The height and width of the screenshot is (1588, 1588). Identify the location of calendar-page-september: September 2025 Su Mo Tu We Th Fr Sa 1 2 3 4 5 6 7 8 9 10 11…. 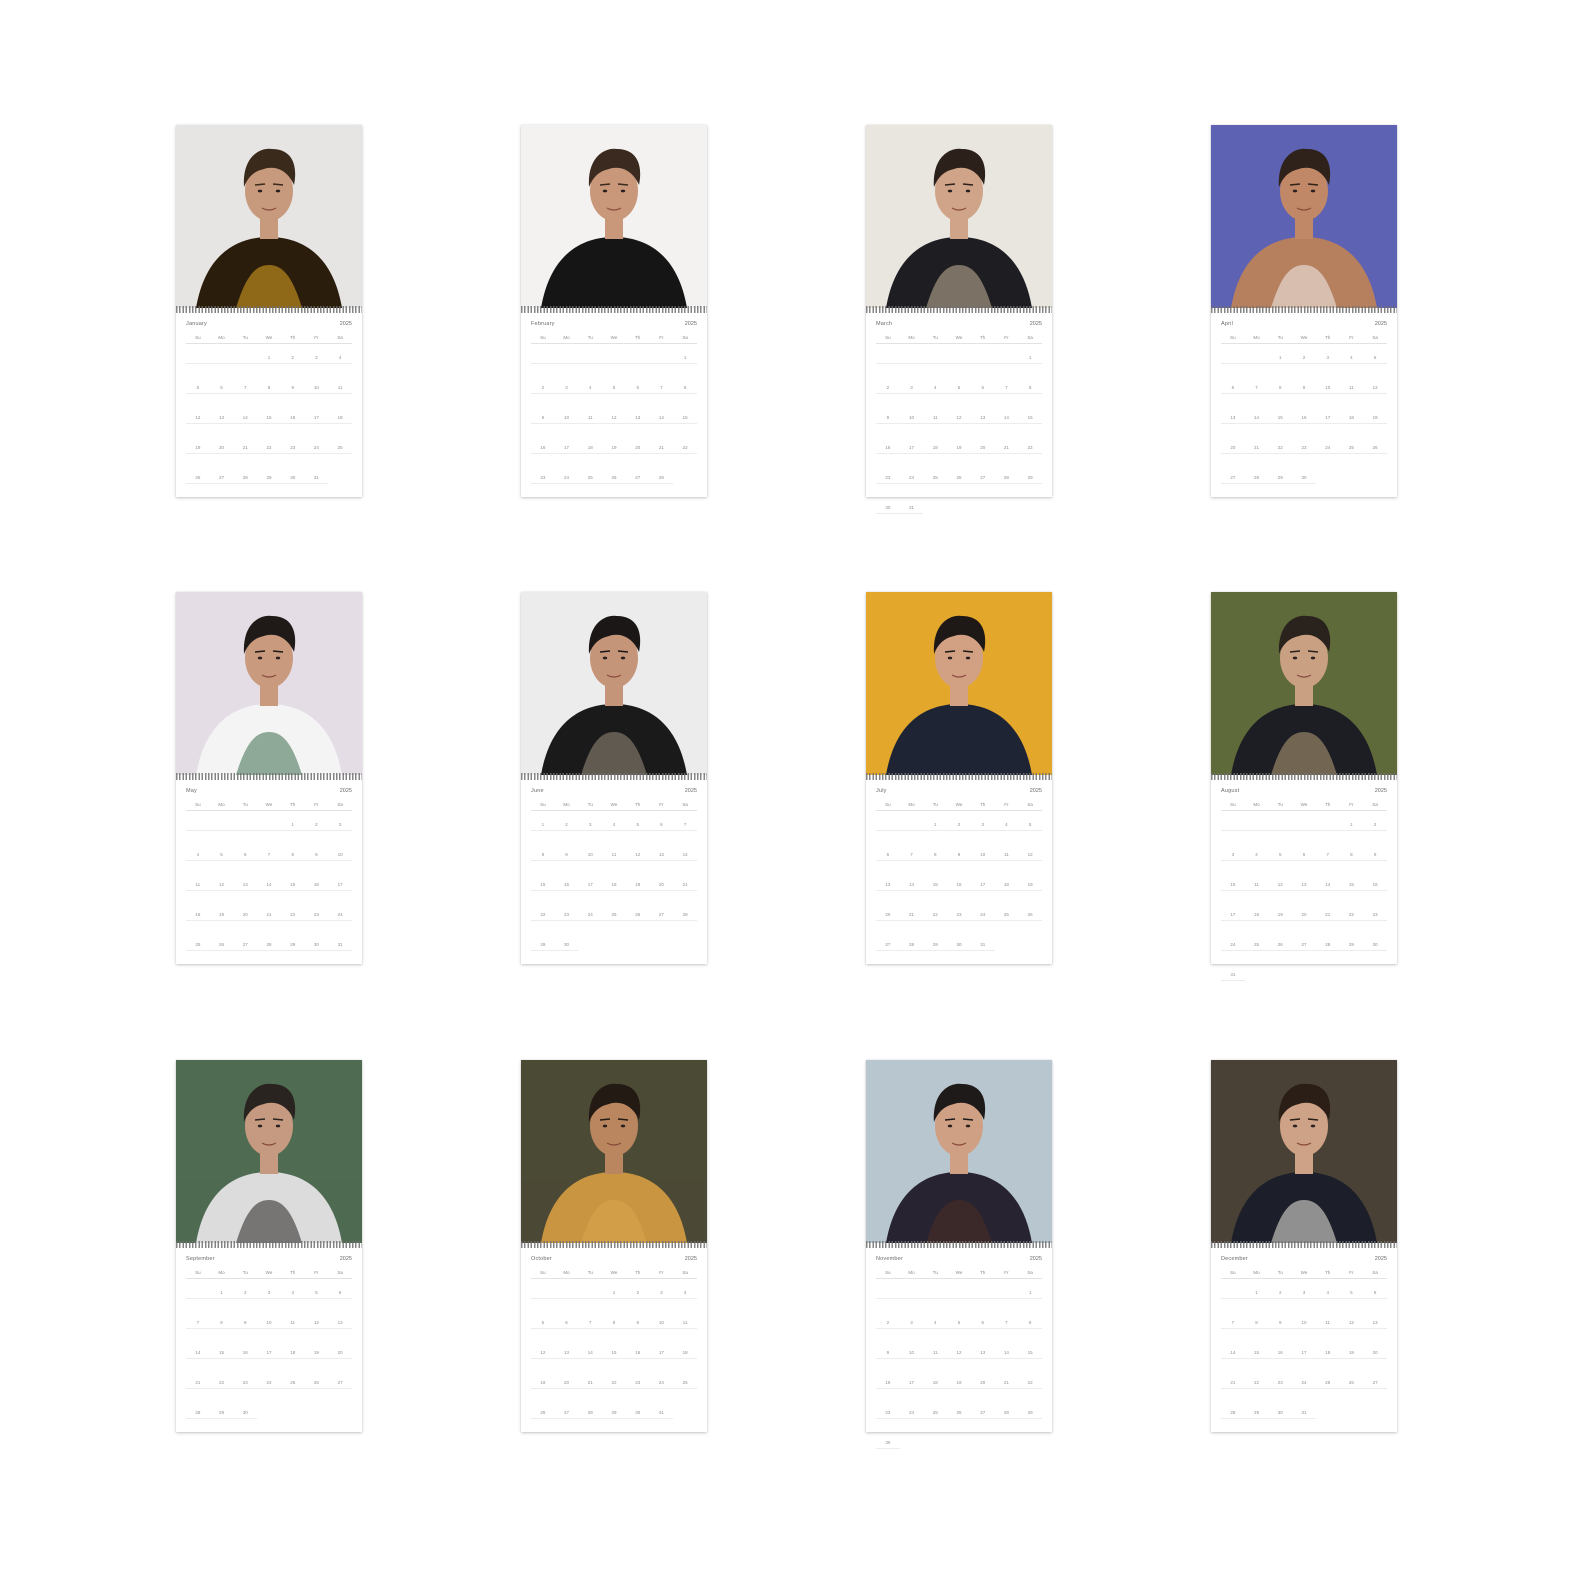
(269, 1246).